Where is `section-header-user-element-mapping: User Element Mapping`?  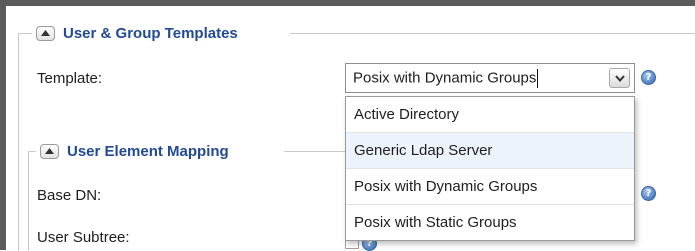
section-header-user-element-mapping: User Element Mapping is located at coordinates (135, 151).